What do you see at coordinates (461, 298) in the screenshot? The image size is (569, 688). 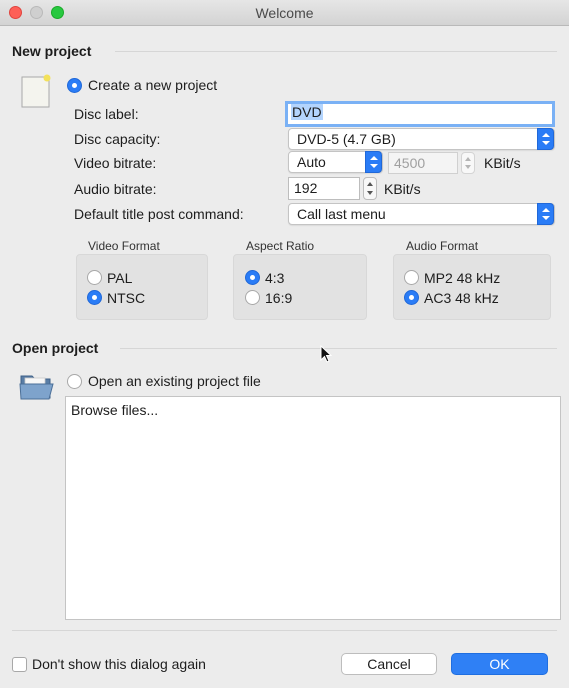 I see `ac3-label: AC3 48 kHz` at bounding box center [461, 298].